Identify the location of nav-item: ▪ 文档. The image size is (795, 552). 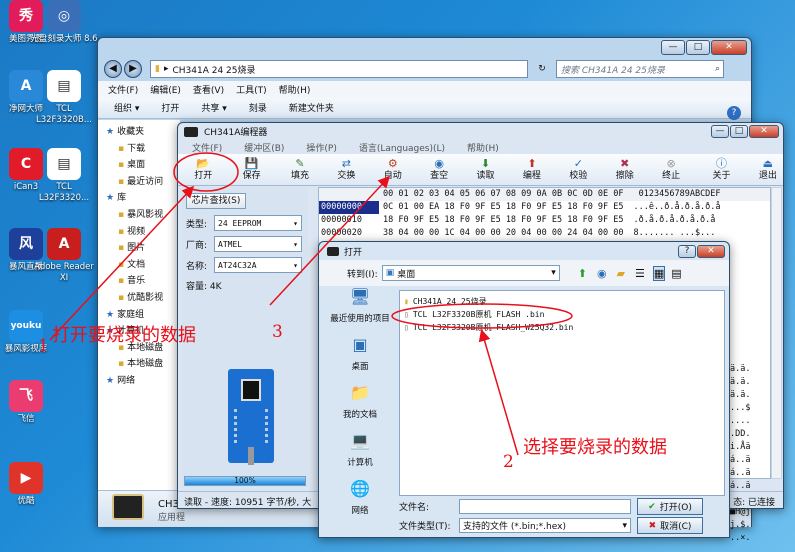
(143, 265).